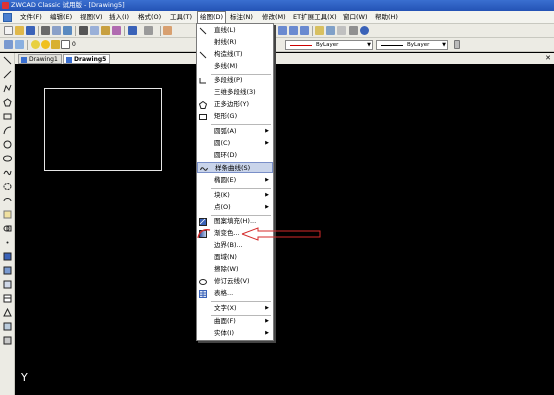  Describe the element at coordinates (91, 17) in the screenshot. I see `menu-view: 视图(V)` at that location.